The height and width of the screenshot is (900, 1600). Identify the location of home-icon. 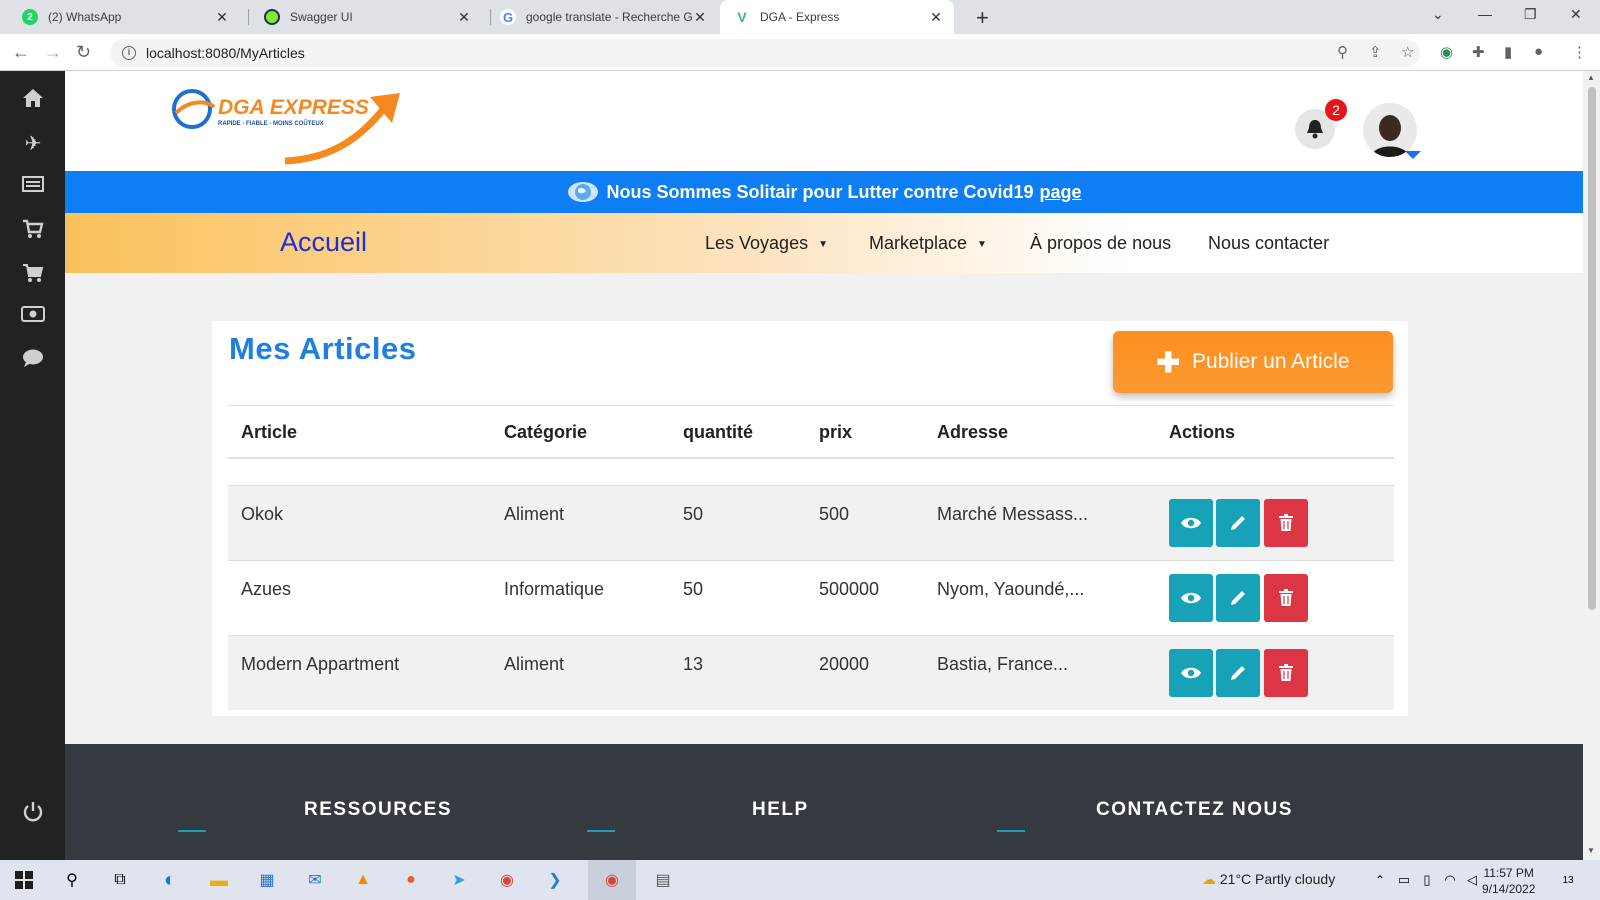
(33, 99).